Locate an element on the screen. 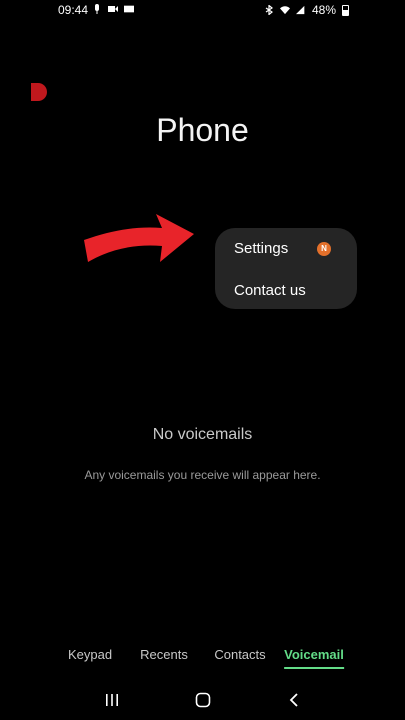 The height and width of the screenshot is (720, 405). battery-percent: 48% is located at coordinates (323, 10).